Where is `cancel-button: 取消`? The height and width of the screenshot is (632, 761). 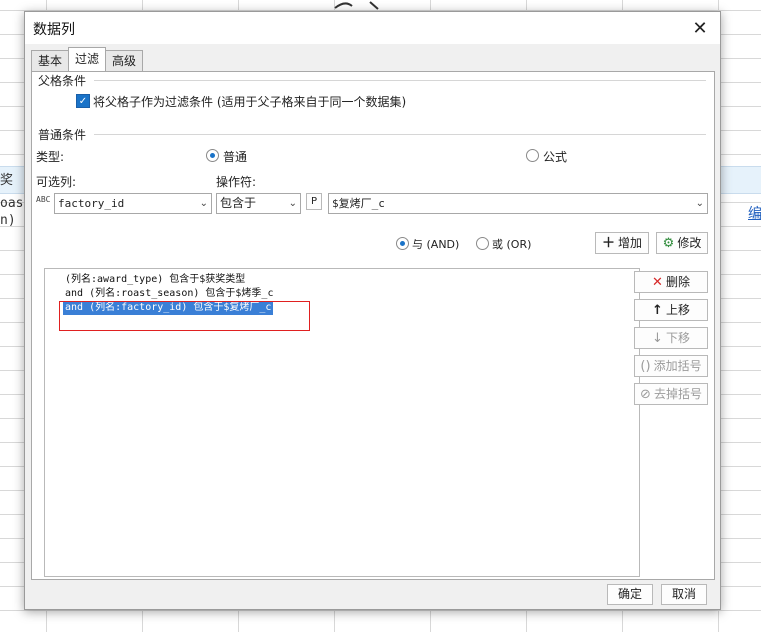
cancel-button: 取消 is located at coordinates (684, 594).